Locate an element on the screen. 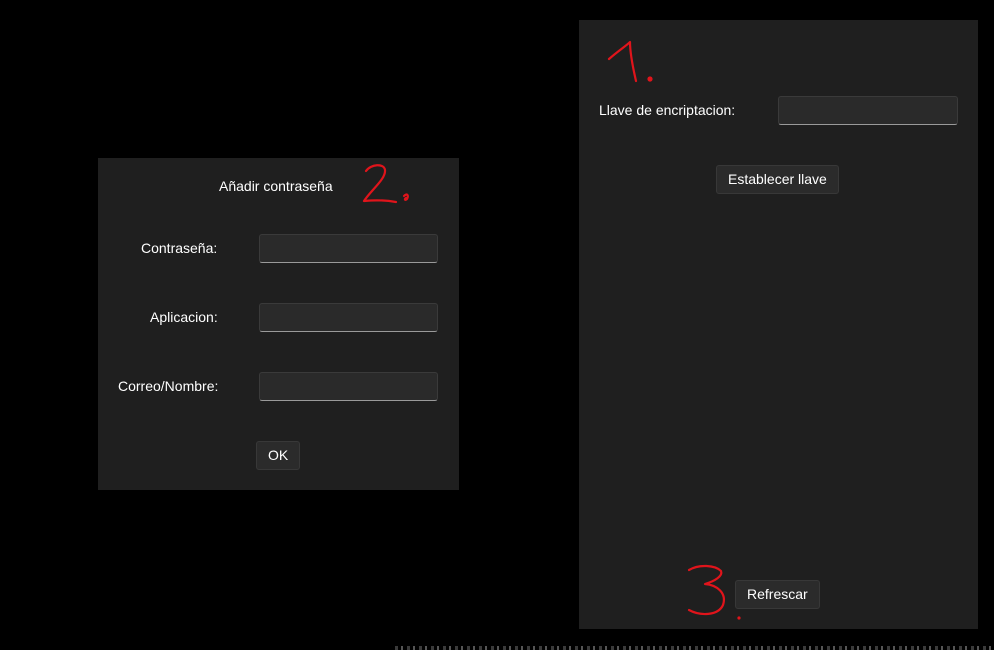 This screenshot has width=994, height=650. ok-button: OK is located at coordinates (278, 455).